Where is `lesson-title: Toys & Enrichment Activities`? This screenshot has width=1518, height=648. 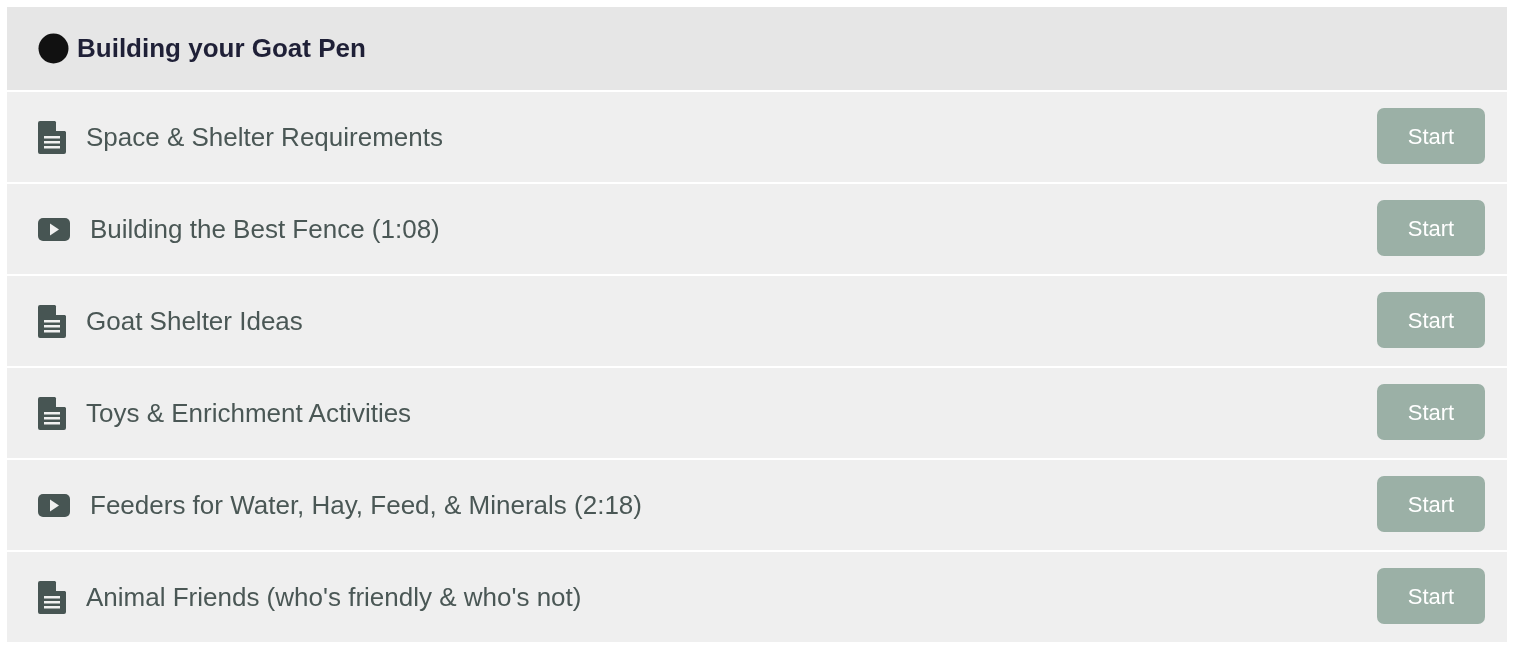 lesson-title: Toys & Enrichment Activities is located at coordinates (249, 413).